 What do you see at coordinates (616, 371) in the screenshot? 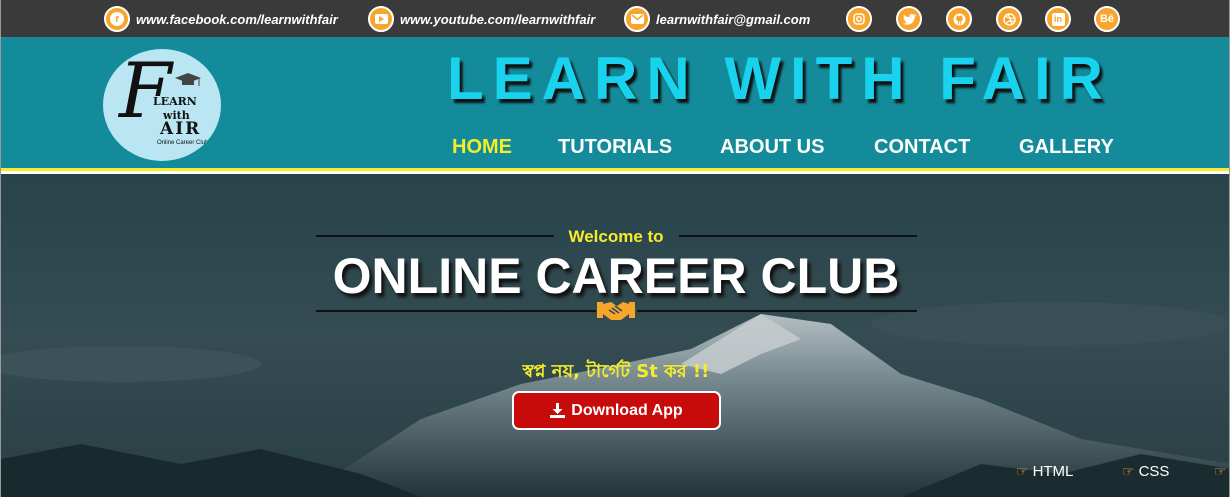
I see `hero-tagline: স্বপ্ন নয়, টার্গেট St কর !!` at bounding box center [616, 371].